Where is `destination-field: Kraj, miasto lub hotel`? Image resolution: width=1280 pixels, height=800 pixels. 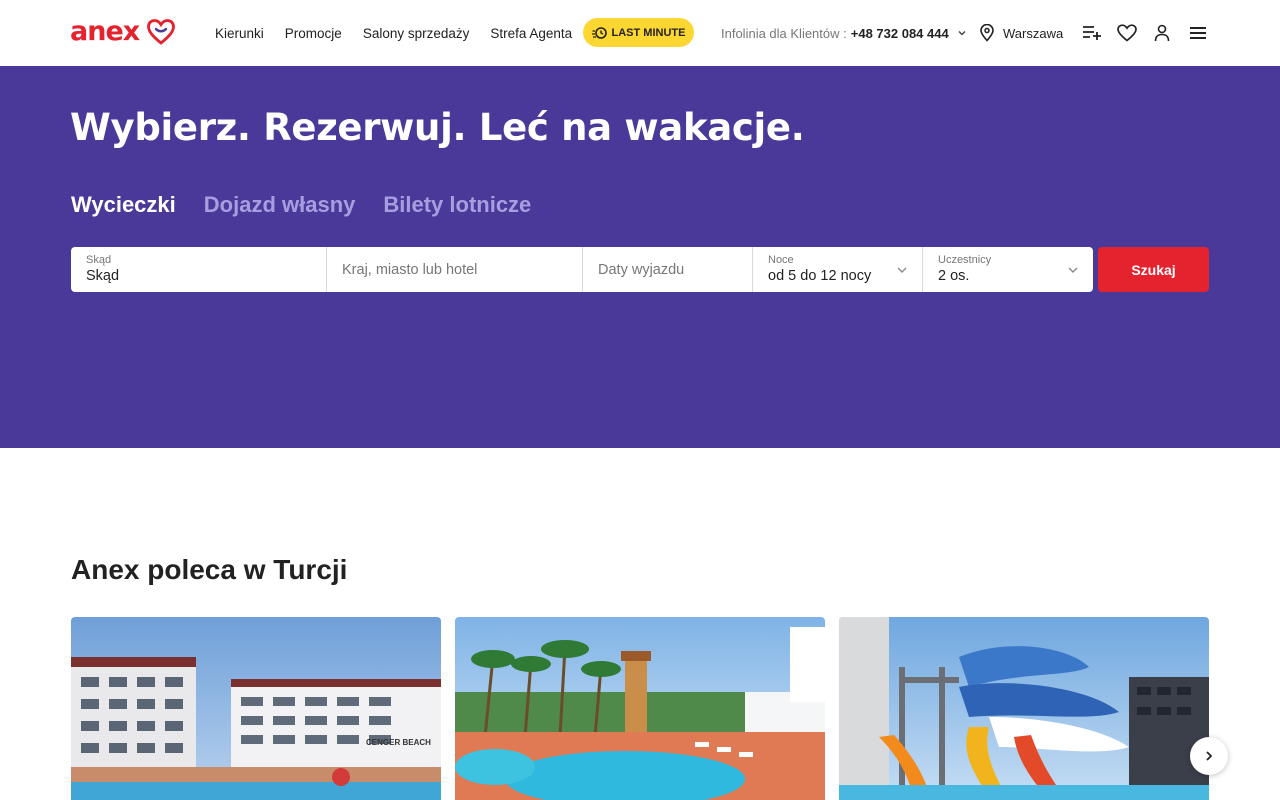
destination-field: Kraj, miasto lub hotel is located at coordinates (455, 269).